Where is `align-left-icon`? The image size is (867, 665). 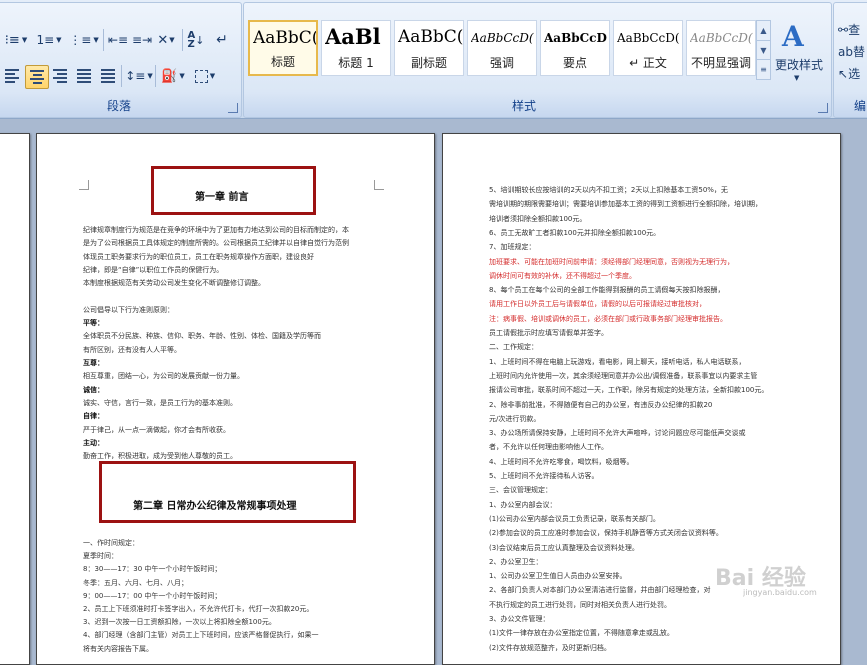 align-left-icon is located at coordinates (12, 76).